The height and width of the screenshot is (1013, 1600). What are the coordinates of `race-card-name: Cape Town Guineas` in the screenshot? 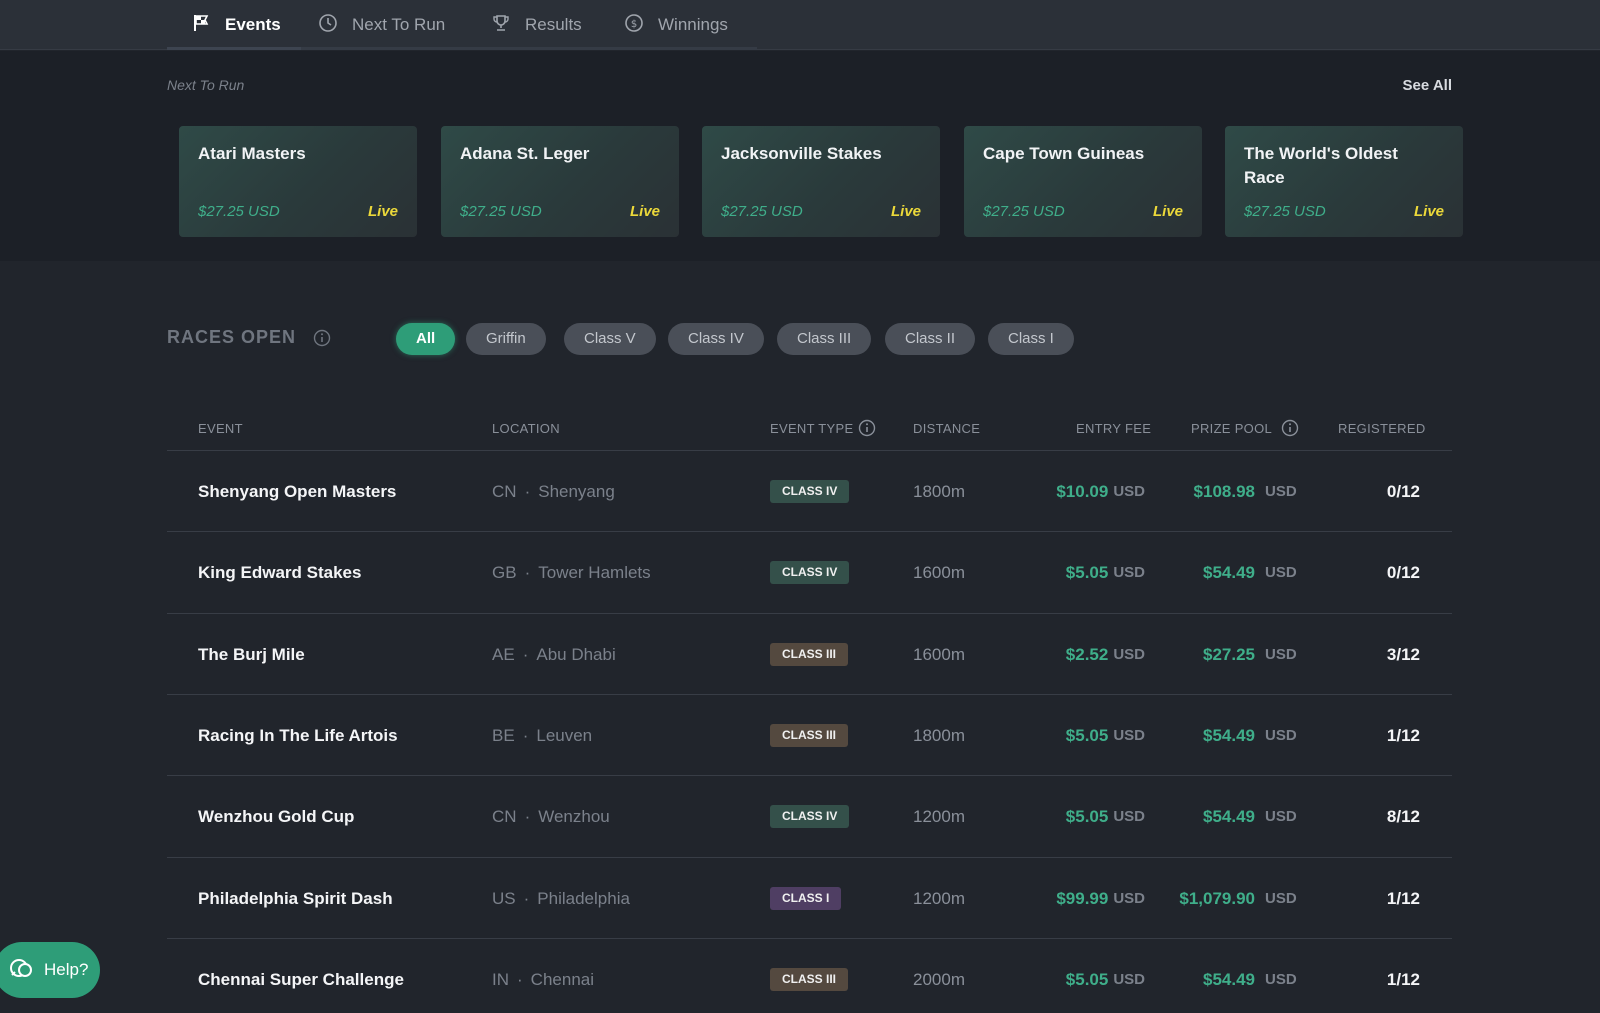 It's located at (1064, 153).